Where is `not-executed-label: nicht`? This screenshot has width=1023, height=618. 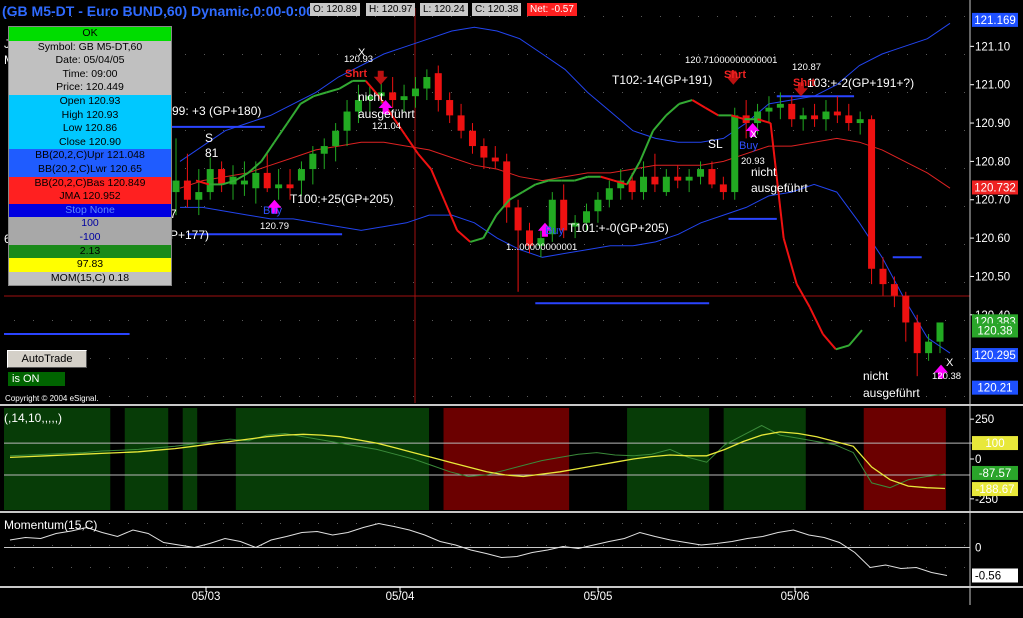
not-executed-label: nicht is located at coordinates (764, 172).